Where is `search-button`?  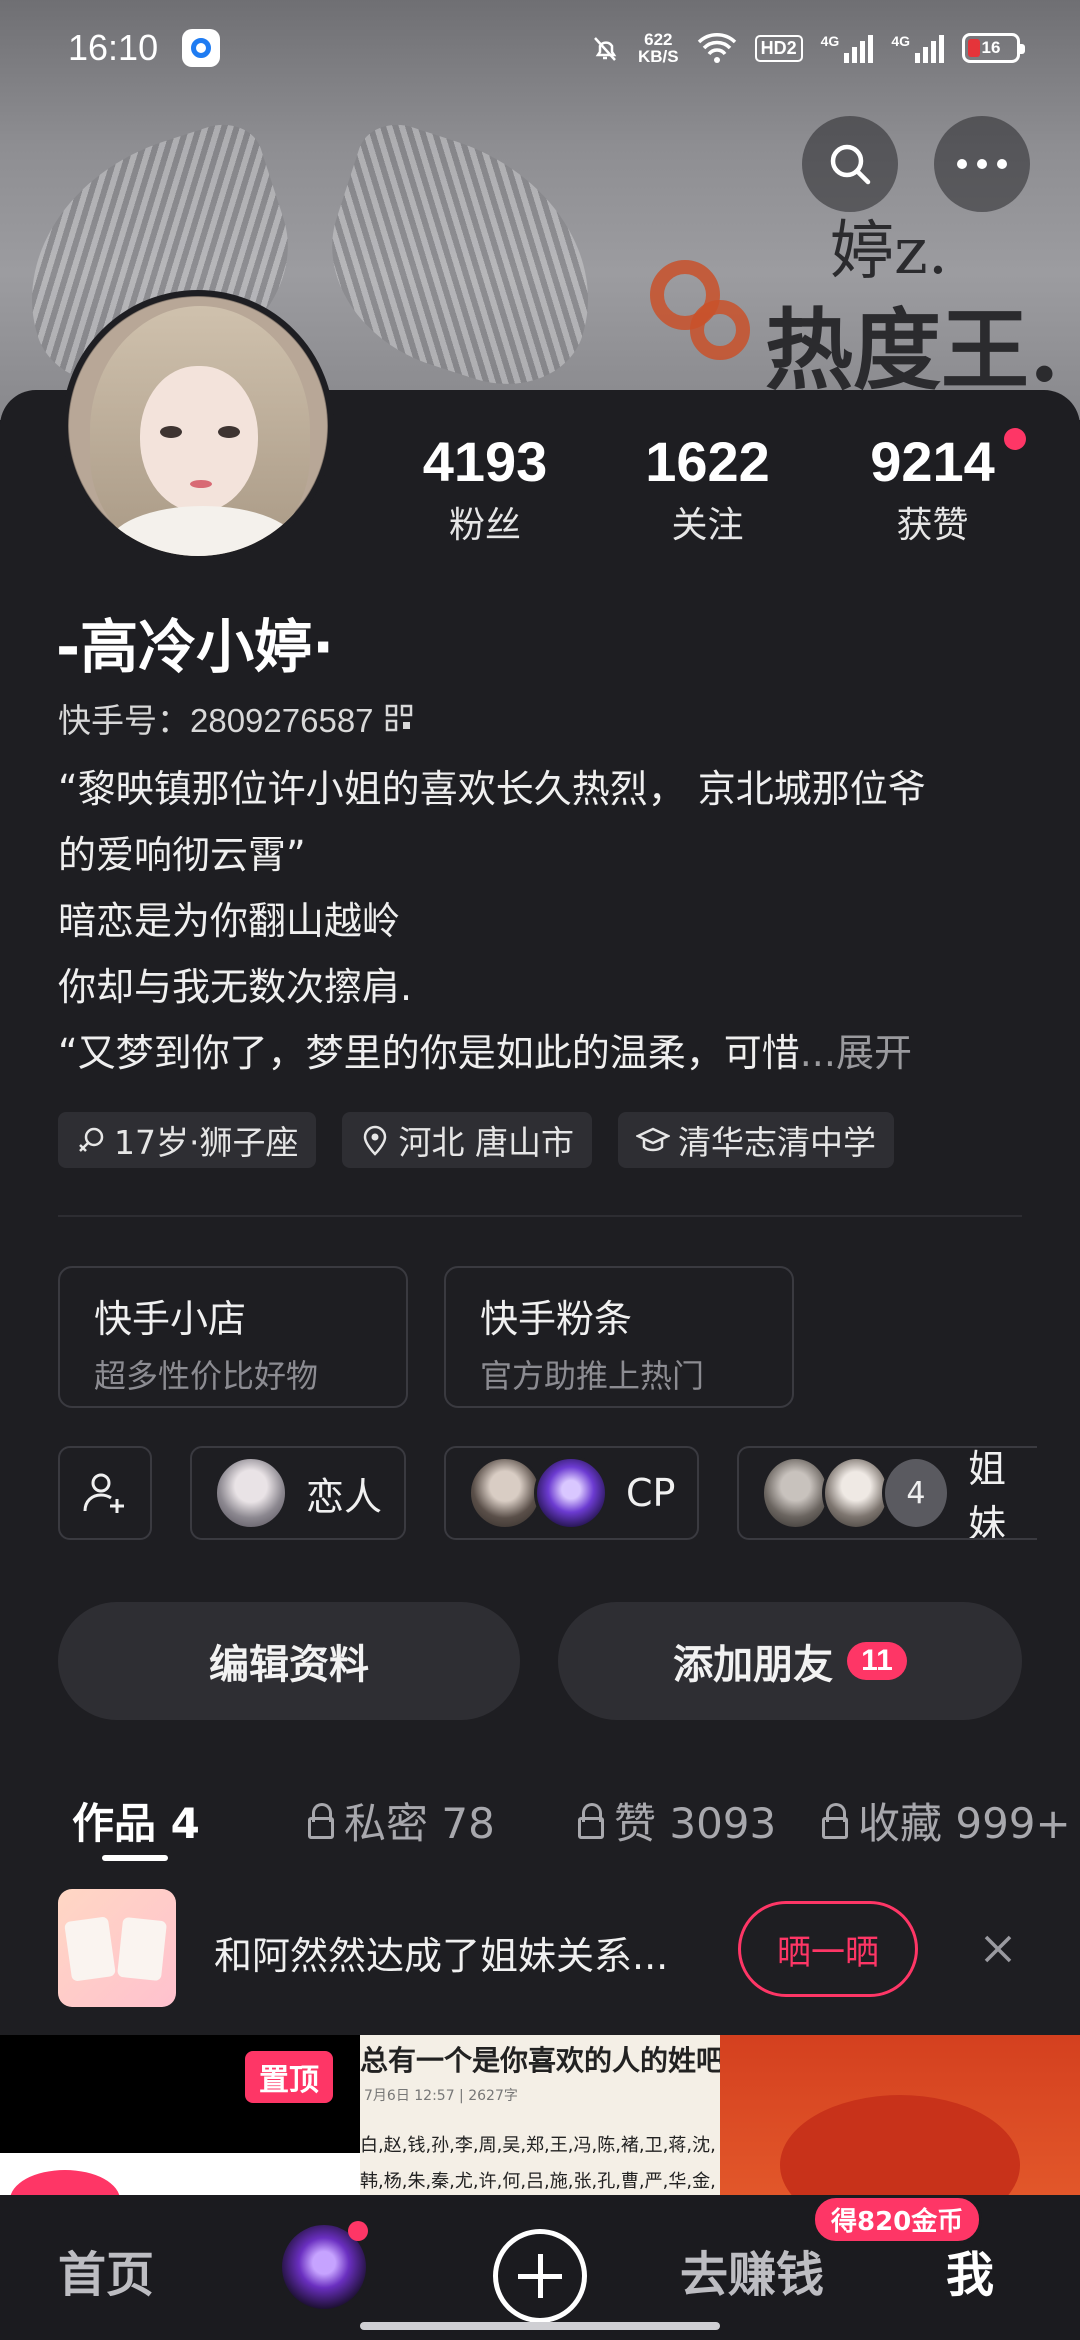
search-button is located at coordinates (850, 164).